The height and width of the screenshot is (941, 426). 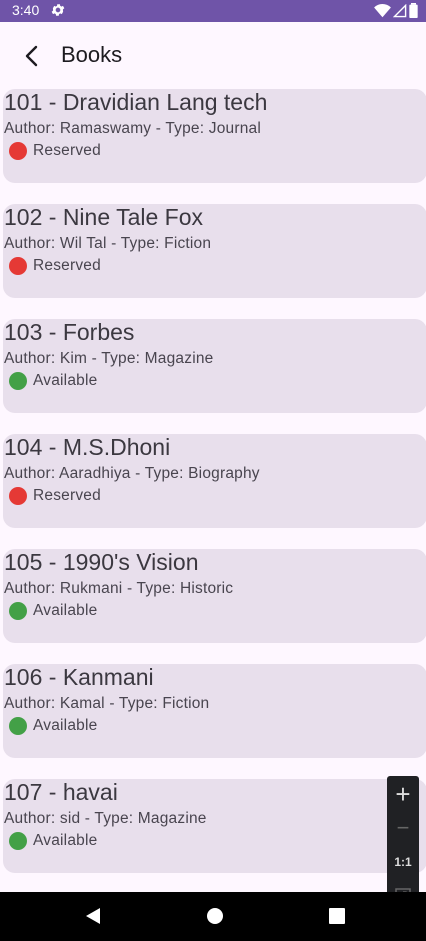 I want to click on book-author-type: Author: Rukmani - Type: Historic, so click(x=119, y=588).